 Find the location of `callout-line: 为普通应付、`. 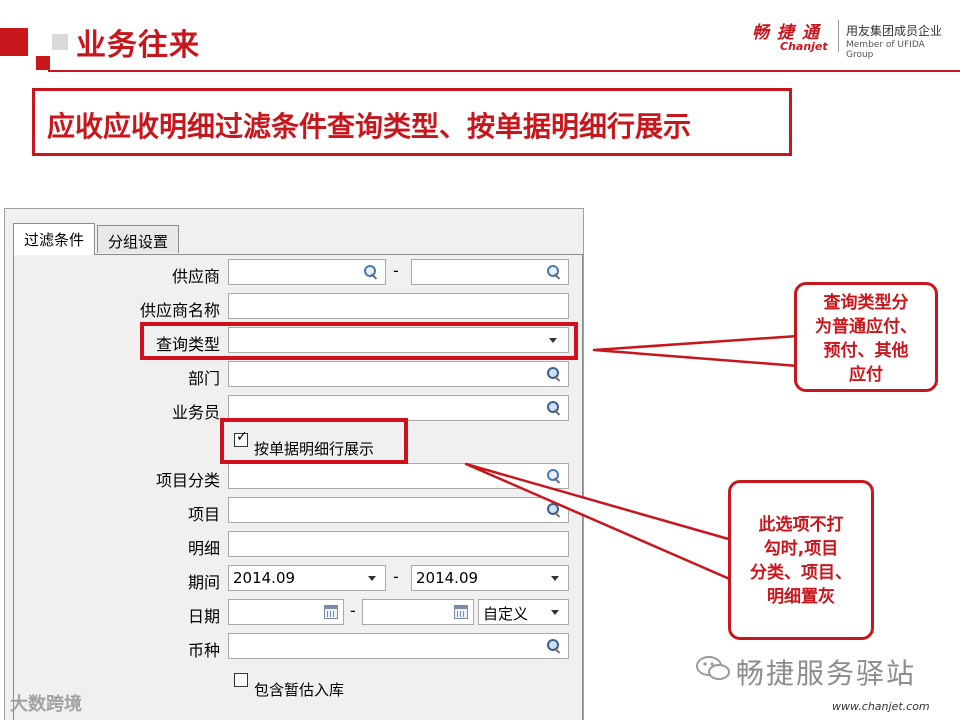

callout-line: 为普通应付、 is located at coordinates (866, 327).